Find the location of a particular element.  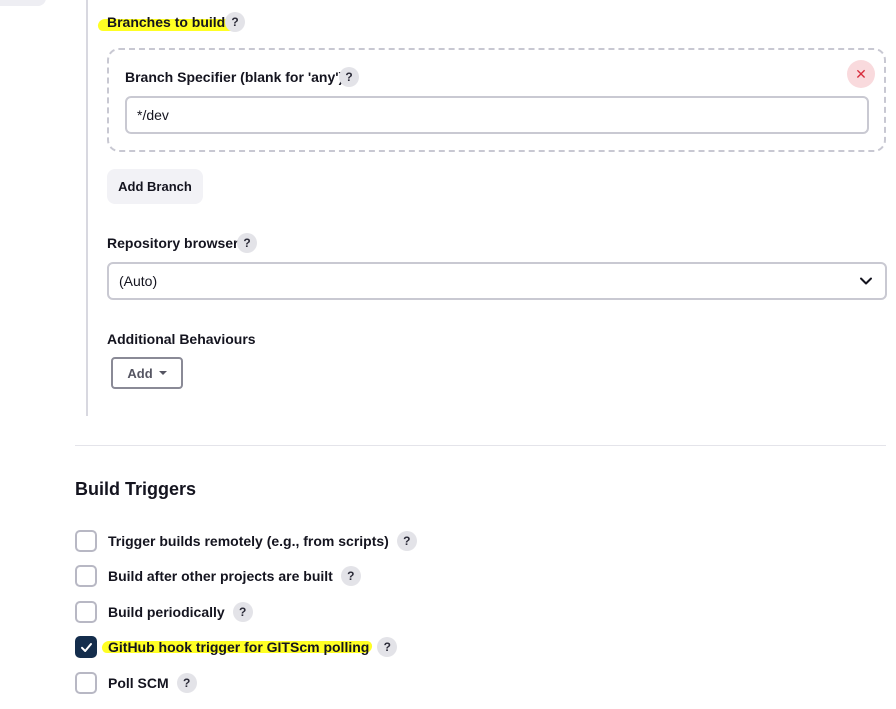

section-rail is located at coordinates (87, 208).